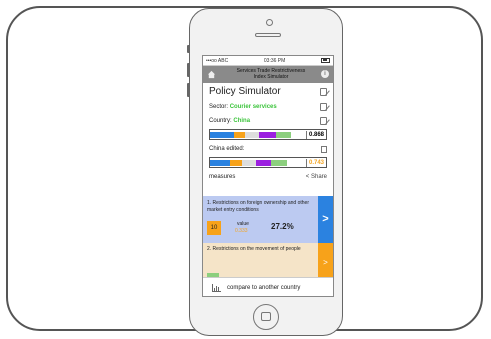  Describe the element at coordinates (271, 77) in the screenshot. I see `app-title-line2: Index Simulator` at that location.